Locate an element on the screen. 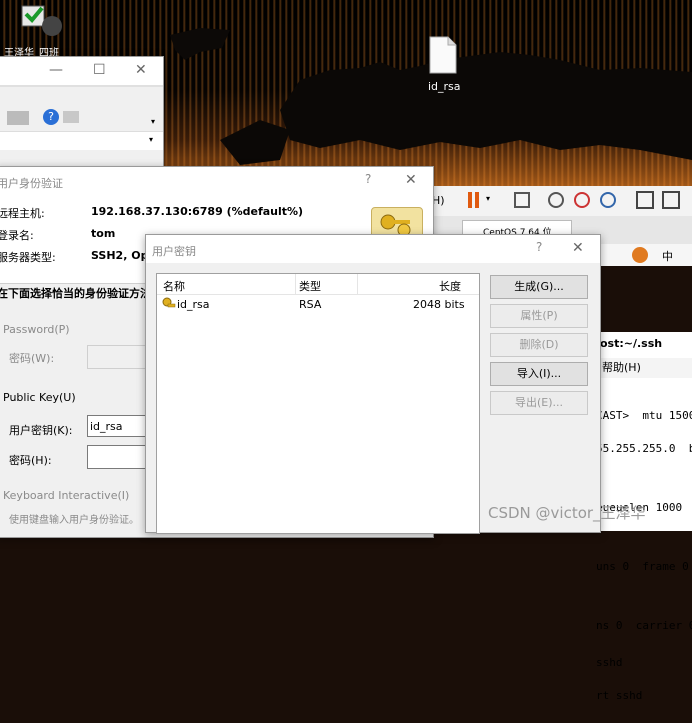 This screenshot has height=723, width=692. pause-icon is located at coordinates (470, 200).